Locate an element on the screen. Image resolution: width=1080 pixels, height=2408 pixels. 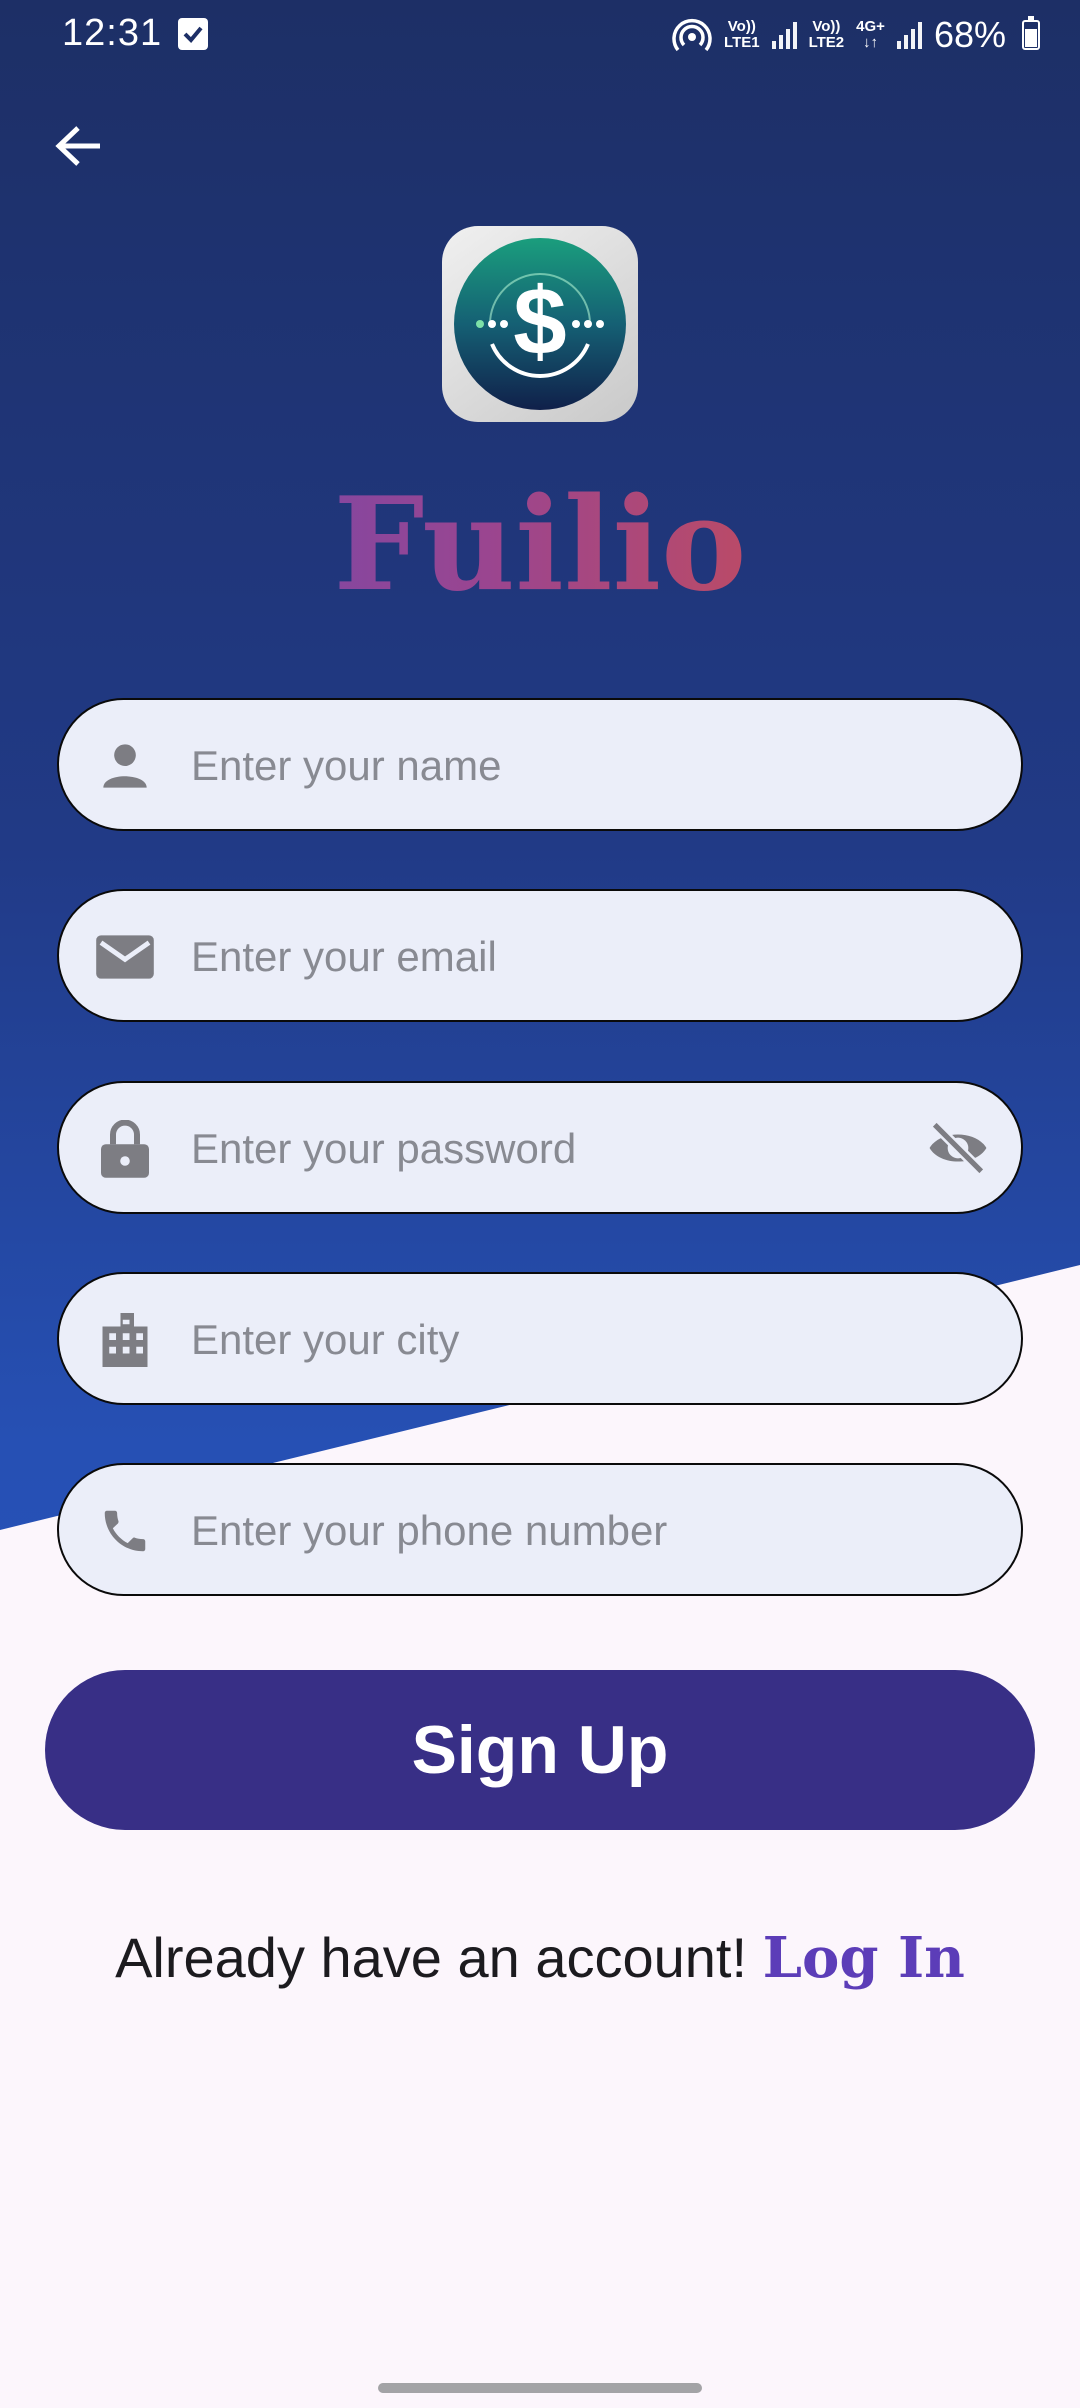
login-link: Log In is located at coordinates (864, 1958).